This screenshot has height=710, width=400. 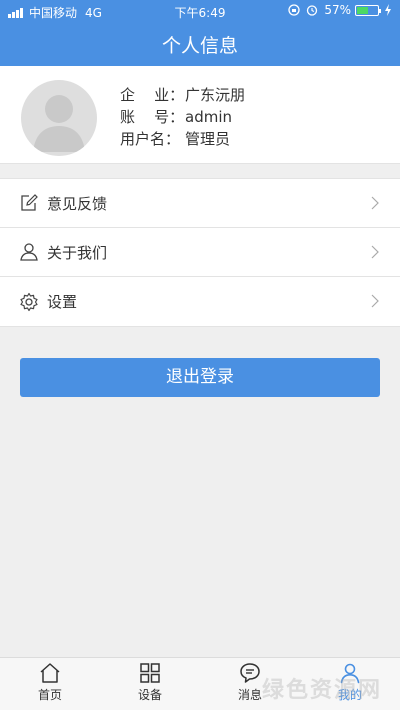 I want to click on profile-card: 企 业： 广东沅朋 账 号： admin 用户名： 管理员, so click(x=200, y=115).